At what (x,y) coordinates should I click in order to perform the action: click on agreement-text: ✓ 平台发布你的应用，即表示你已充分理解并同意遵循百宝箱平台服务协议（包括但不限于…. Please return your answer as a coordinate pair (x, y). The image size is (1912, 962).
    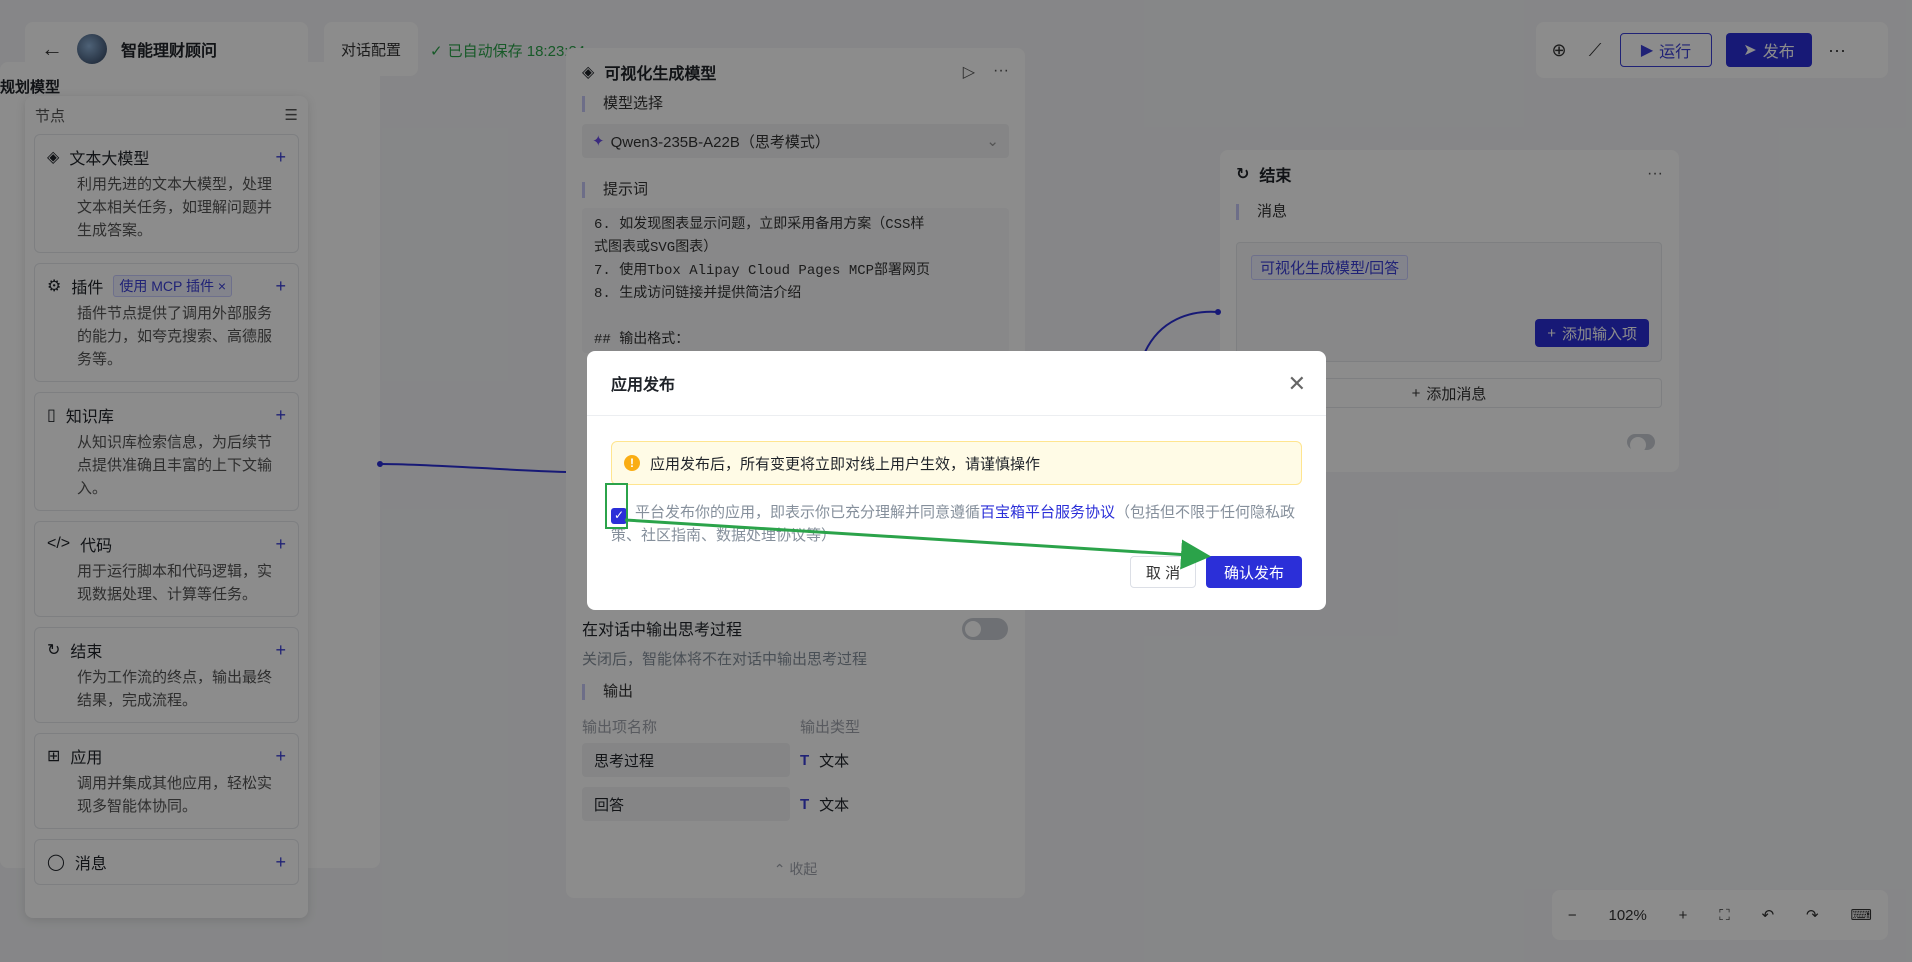
    Looking at the image, I should click on (956, 524).